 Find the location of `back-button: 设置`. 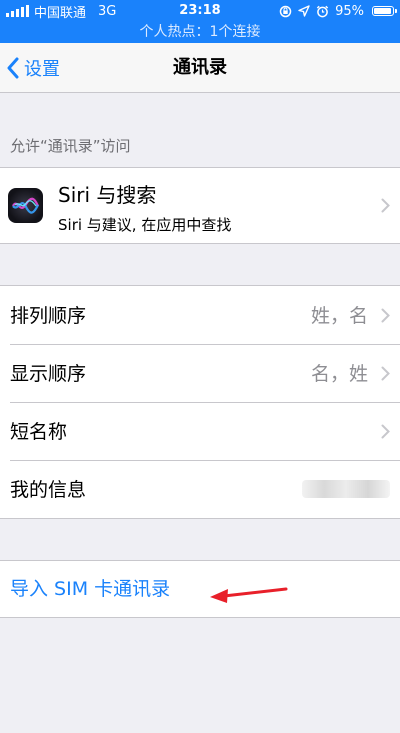

back-button: 设置 is located at coordinates (30, 68).